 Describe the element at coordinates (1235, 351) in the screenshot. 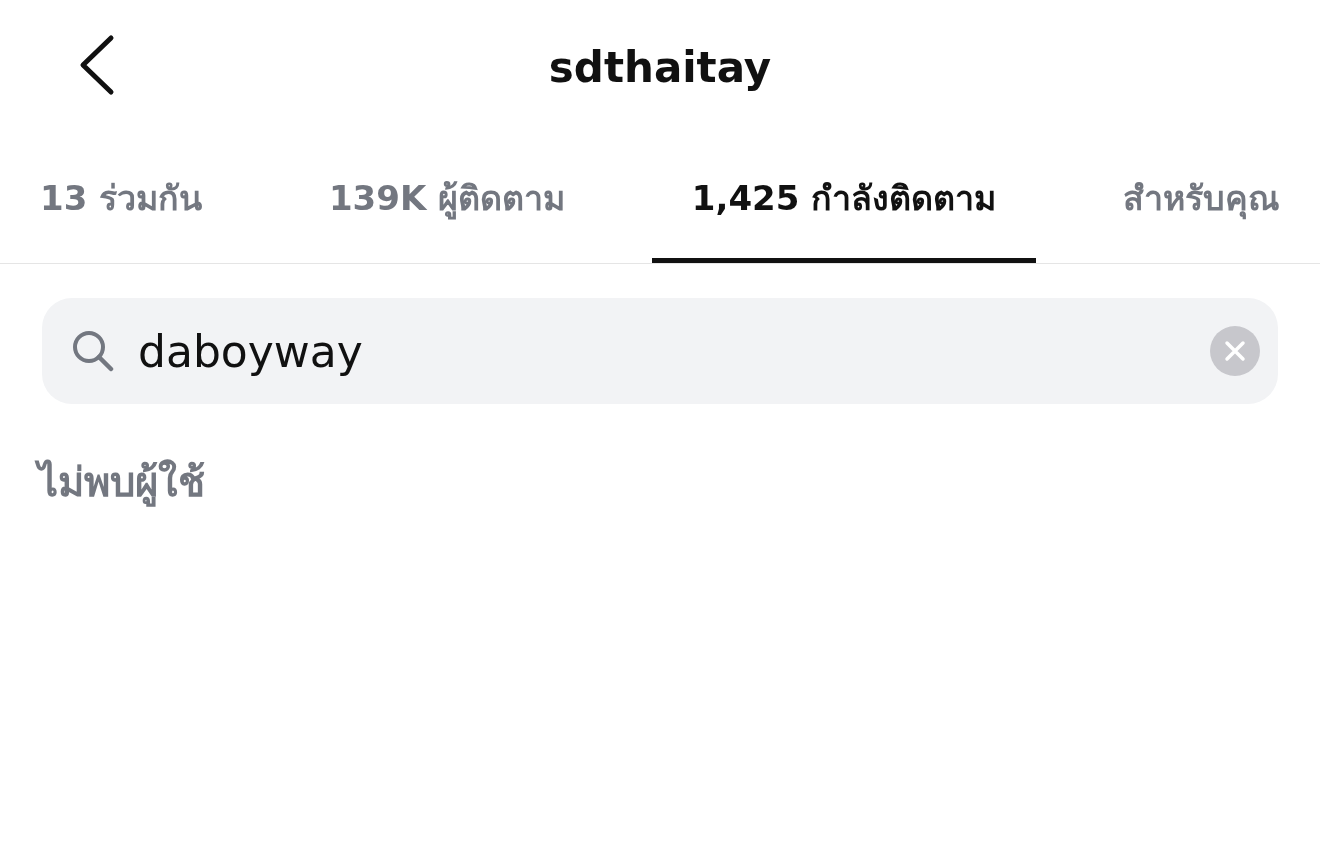

I see `close-icon` at that location.